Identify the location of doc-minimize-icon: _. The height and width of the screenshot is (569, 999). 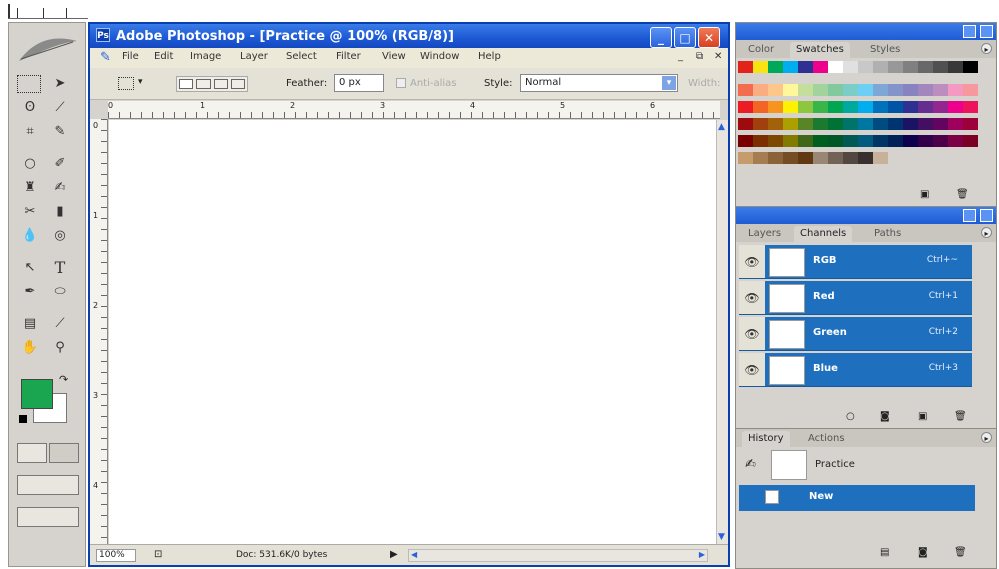
(680, 56).